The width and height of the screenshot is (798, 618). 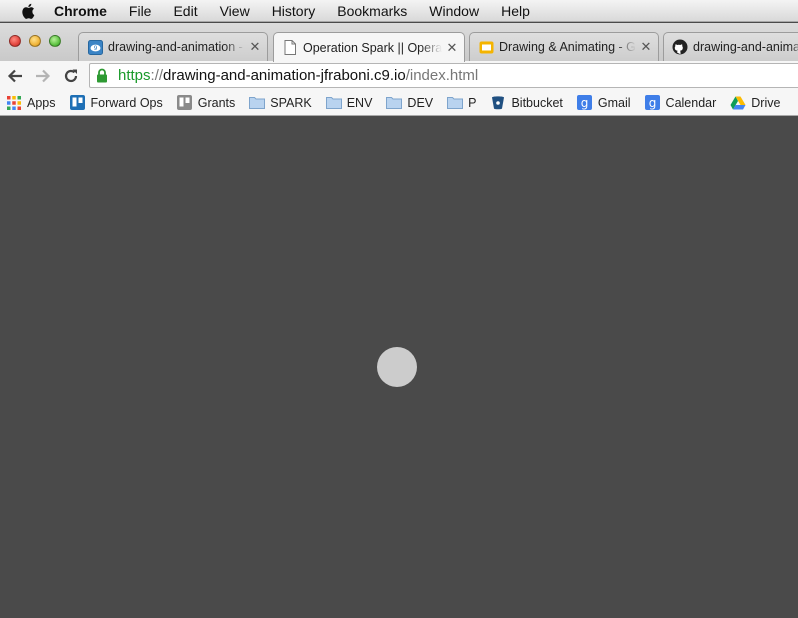 I want to click on reload-icon, so click(x=71, y=75).